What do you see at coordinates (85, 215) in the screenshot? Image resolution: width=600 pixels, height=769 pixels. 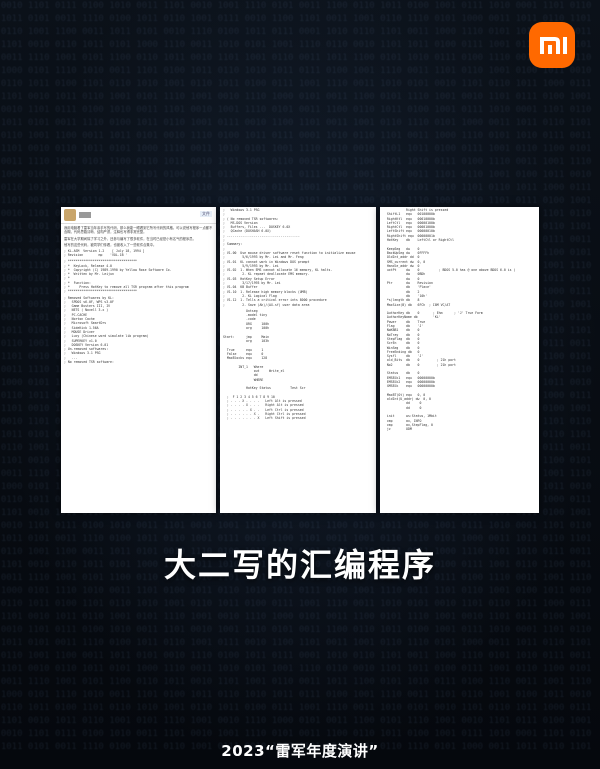 I see `username-redacted` at bounding box center [85, 215].